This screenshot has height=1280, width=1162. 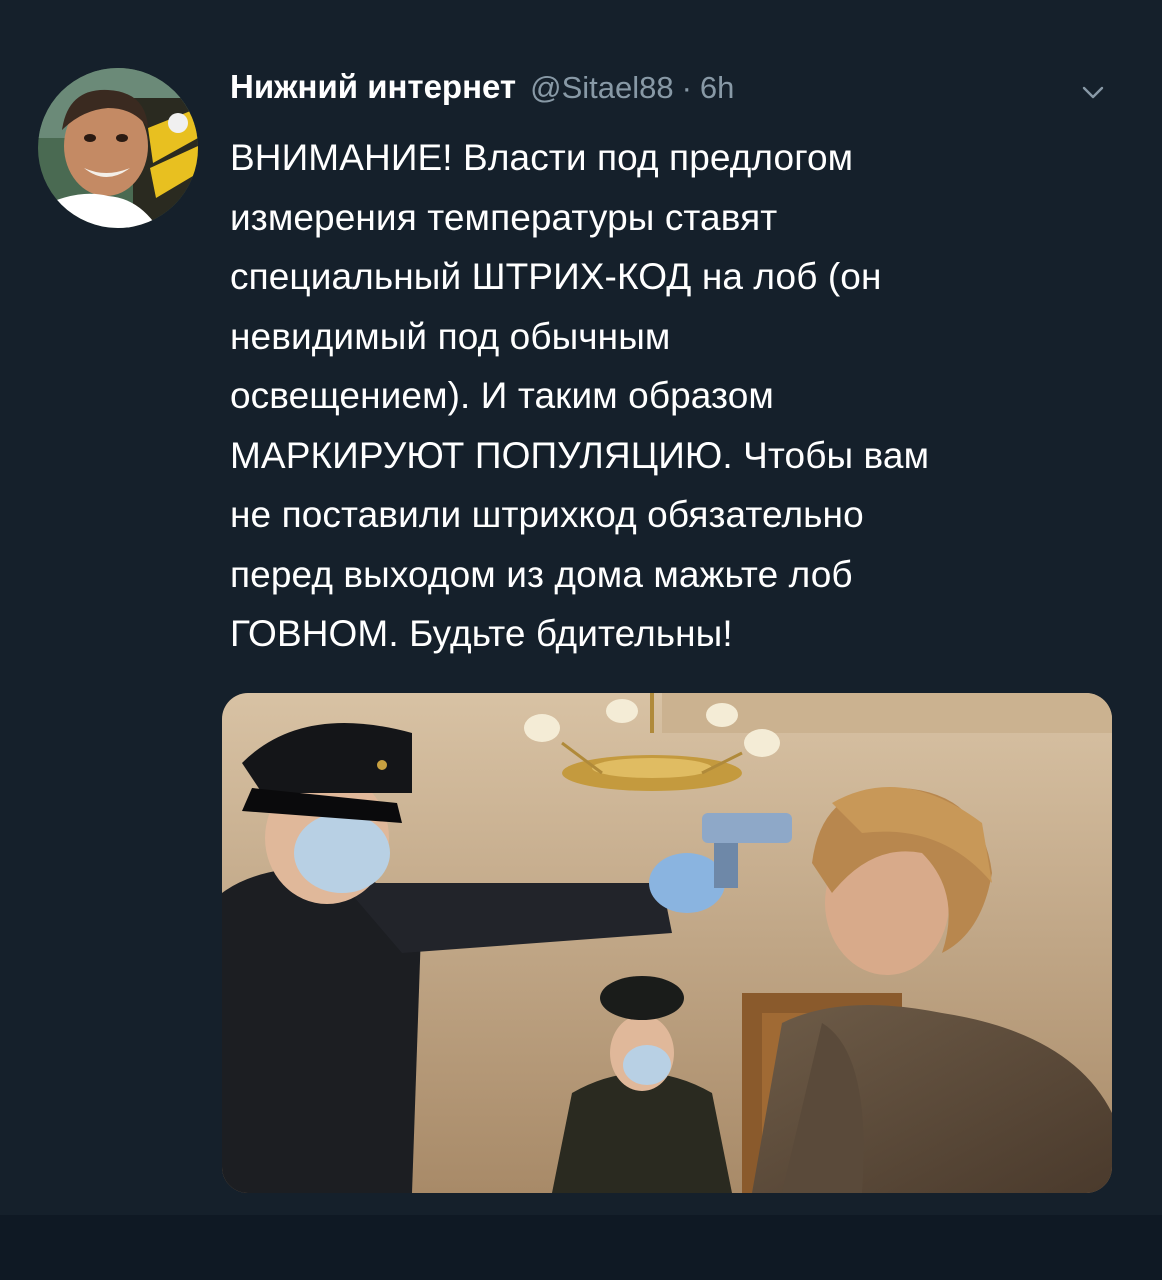 I want to click on chevron-down-icon, so click(x=1093, y=92).